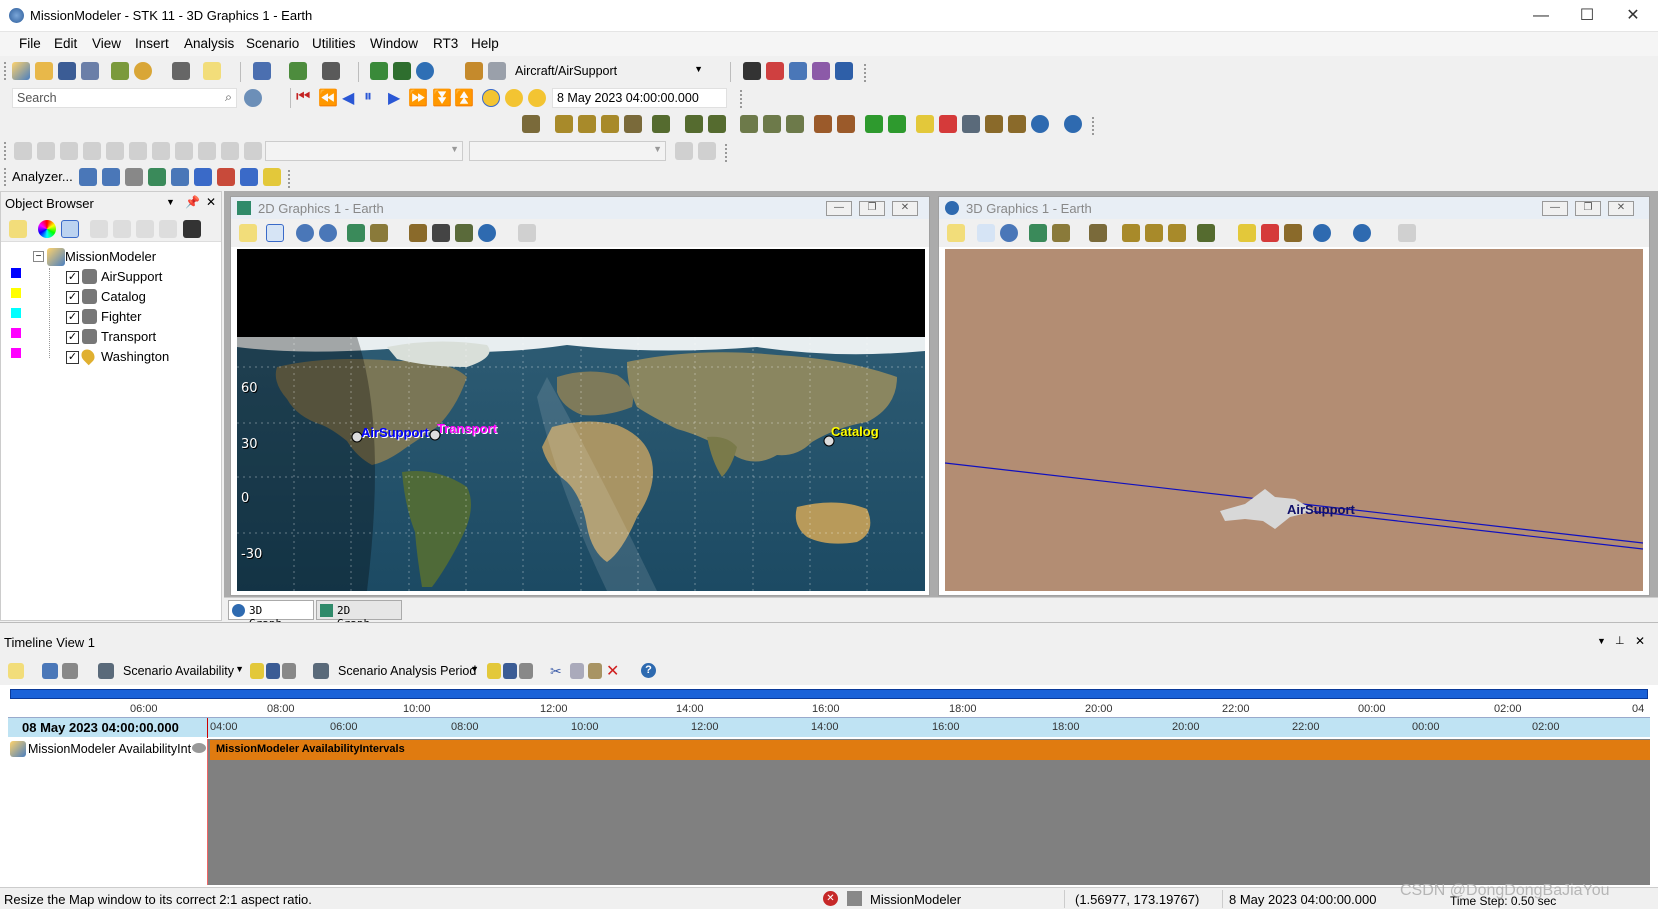 Image resolution: width=1658 pixels, height=909 pixels. I want to click on analysis-period-icon, so click(321, 671).